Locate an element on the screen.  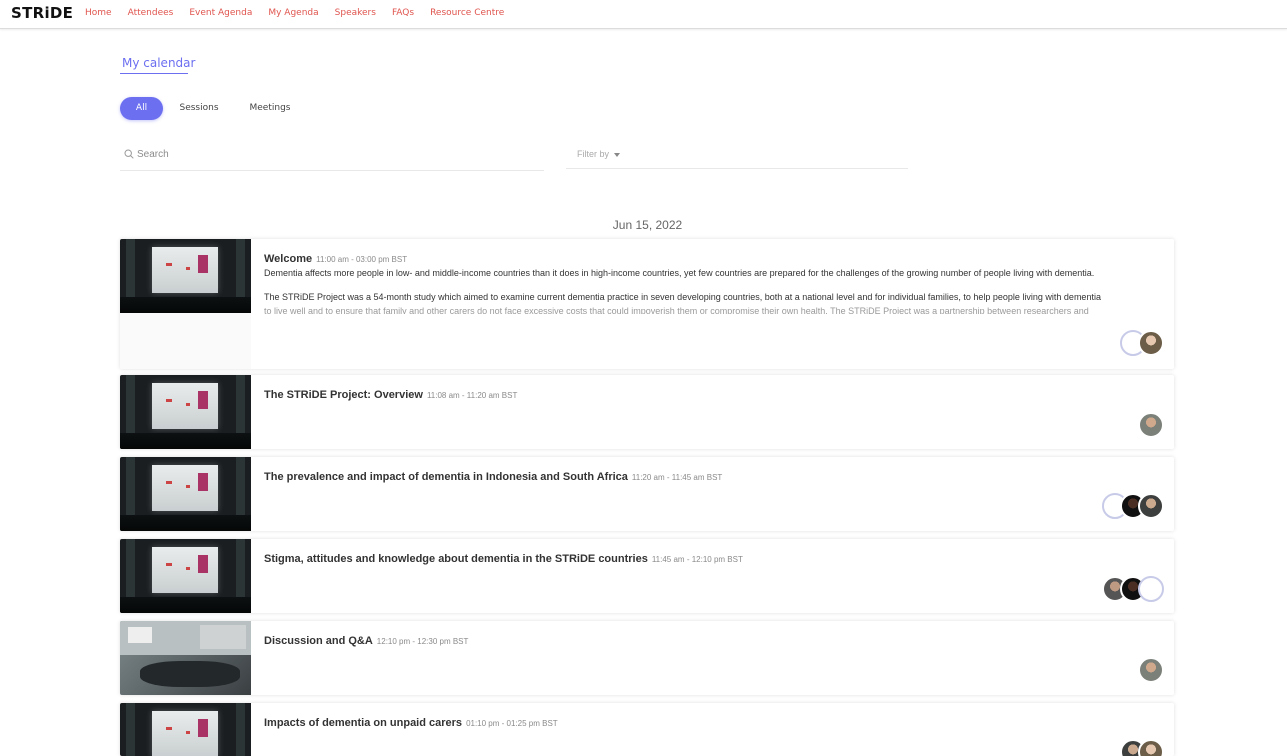
search-icon is located at coordinates (129, 154).